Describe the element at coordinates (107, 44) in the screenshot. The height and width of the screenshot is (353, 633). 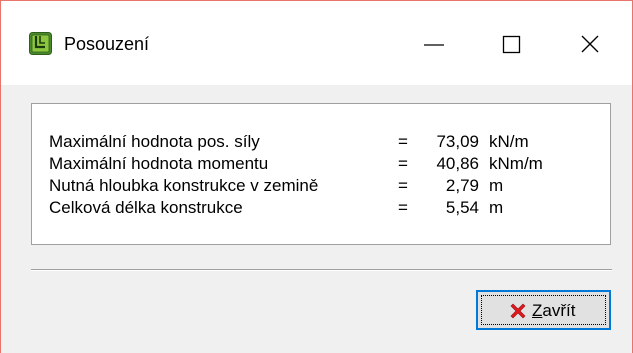
I see `window-title: Posouzení` at that location.